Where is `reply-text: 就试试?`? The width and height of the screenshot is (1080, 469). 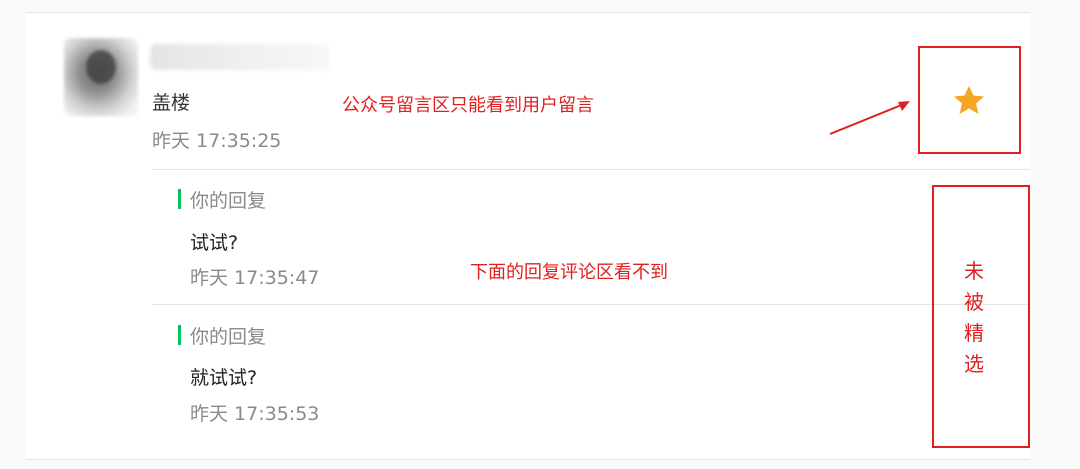
reply-text: 就试试? is located at coordinates (224, 378).